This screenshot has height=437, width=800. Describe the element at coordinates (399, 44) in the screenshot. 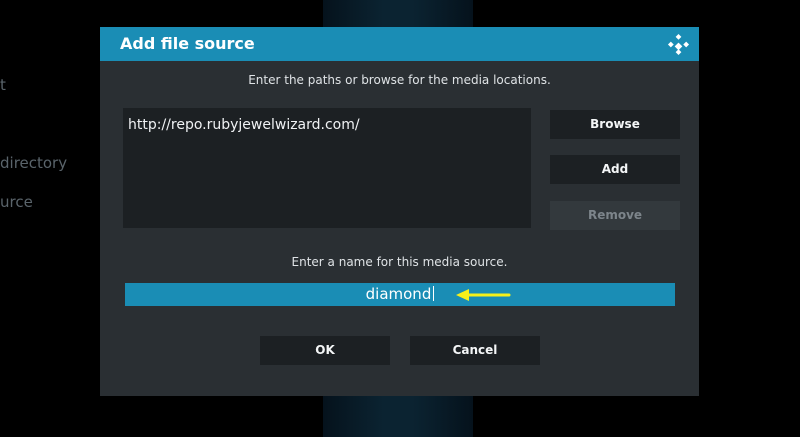

I see `dialog-header: Add file source` at that location.